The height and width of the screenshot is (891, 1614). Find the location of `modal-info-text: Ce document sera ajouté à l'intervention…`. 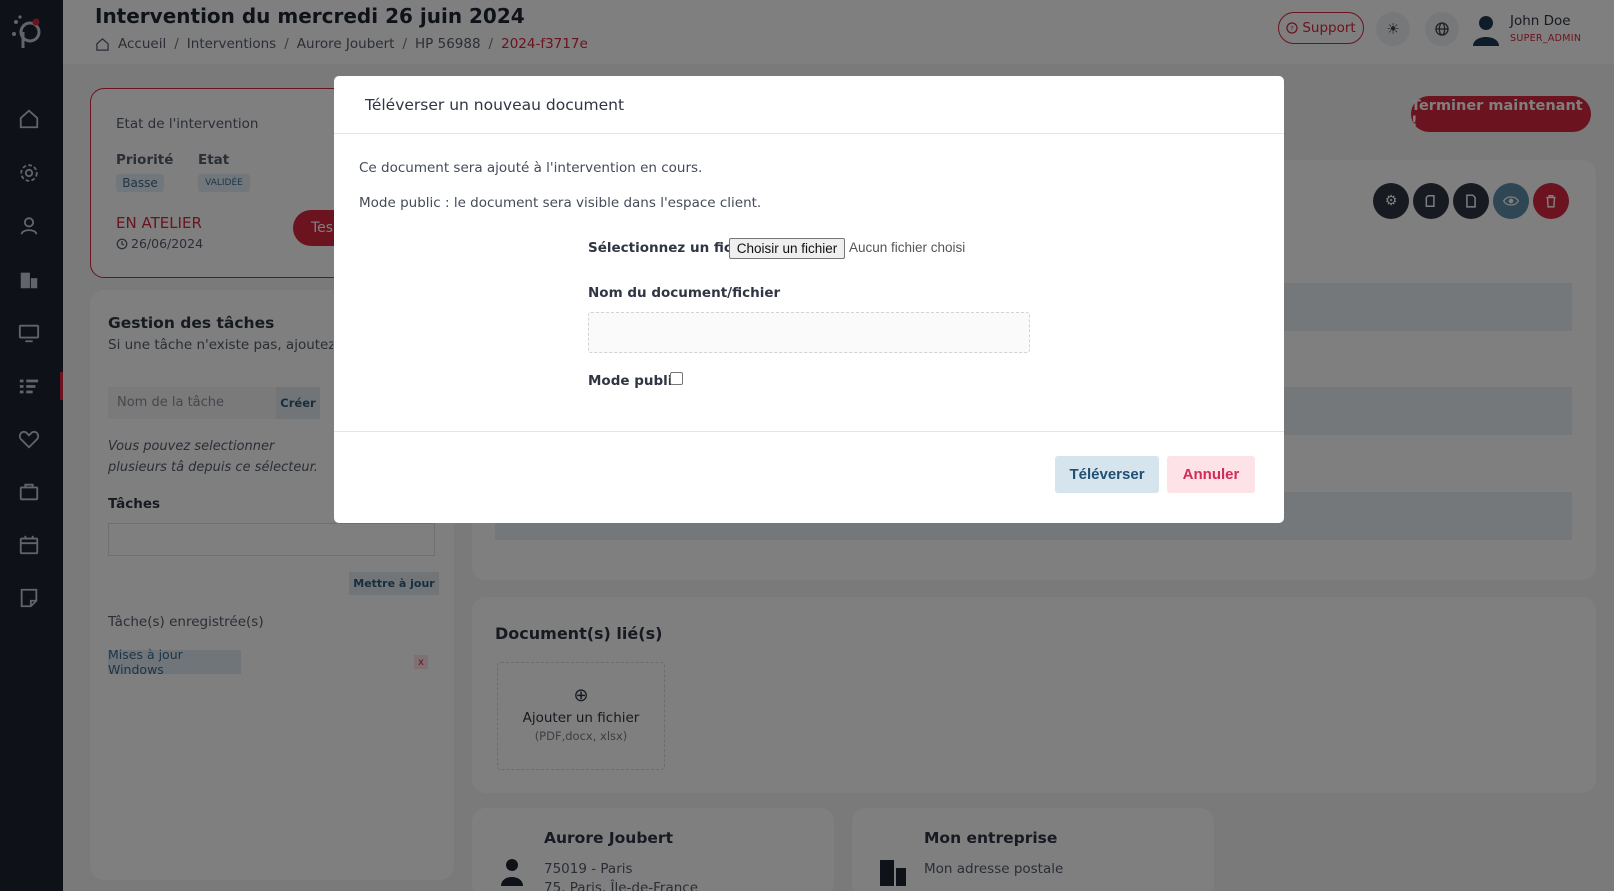

modal-info-text: Ce document sera ajouté à l'intervention… is located at coordinates (531, 168).